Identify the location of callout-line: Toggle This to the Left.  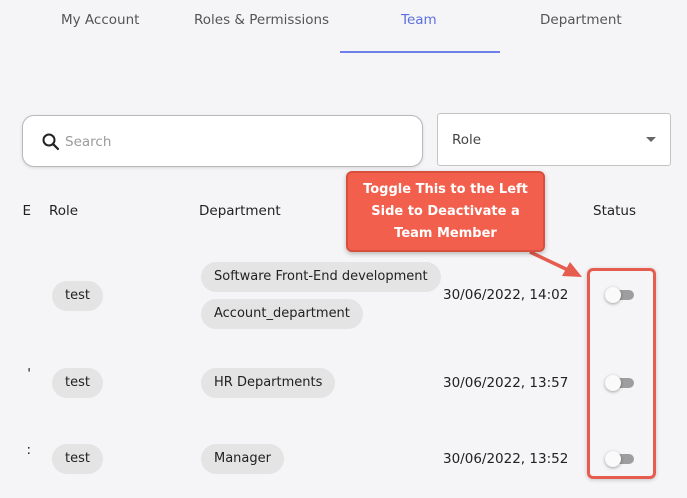
(445, 189).